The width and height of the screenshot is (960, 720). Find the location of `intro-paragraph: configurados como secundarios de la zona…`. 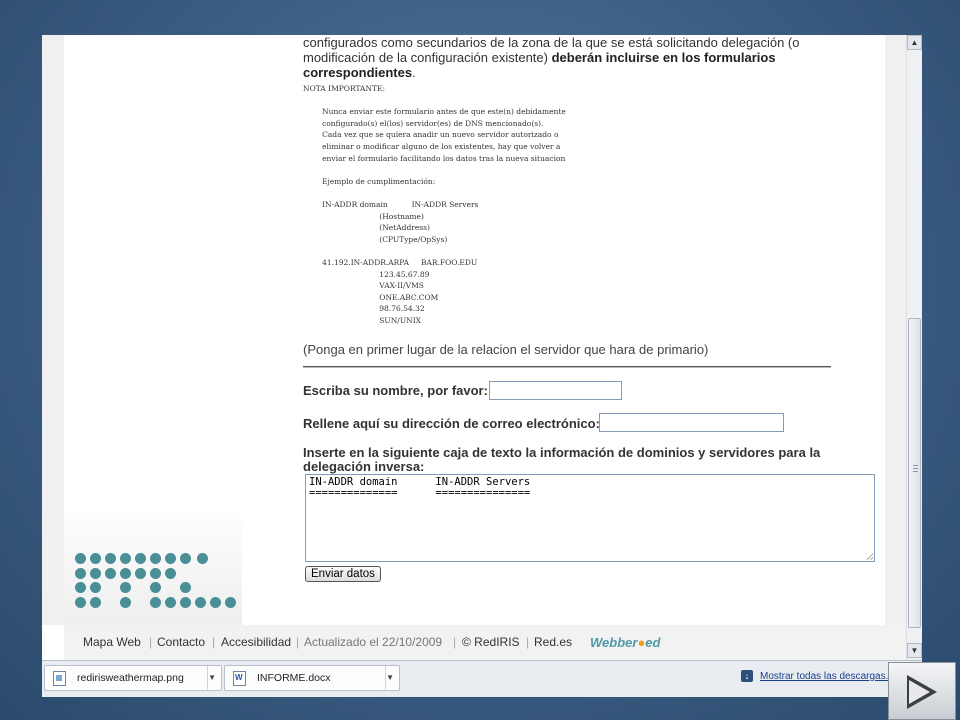

intro-paragraph: configurados como secundarios de la zona… is located at coordinates (563, 57).